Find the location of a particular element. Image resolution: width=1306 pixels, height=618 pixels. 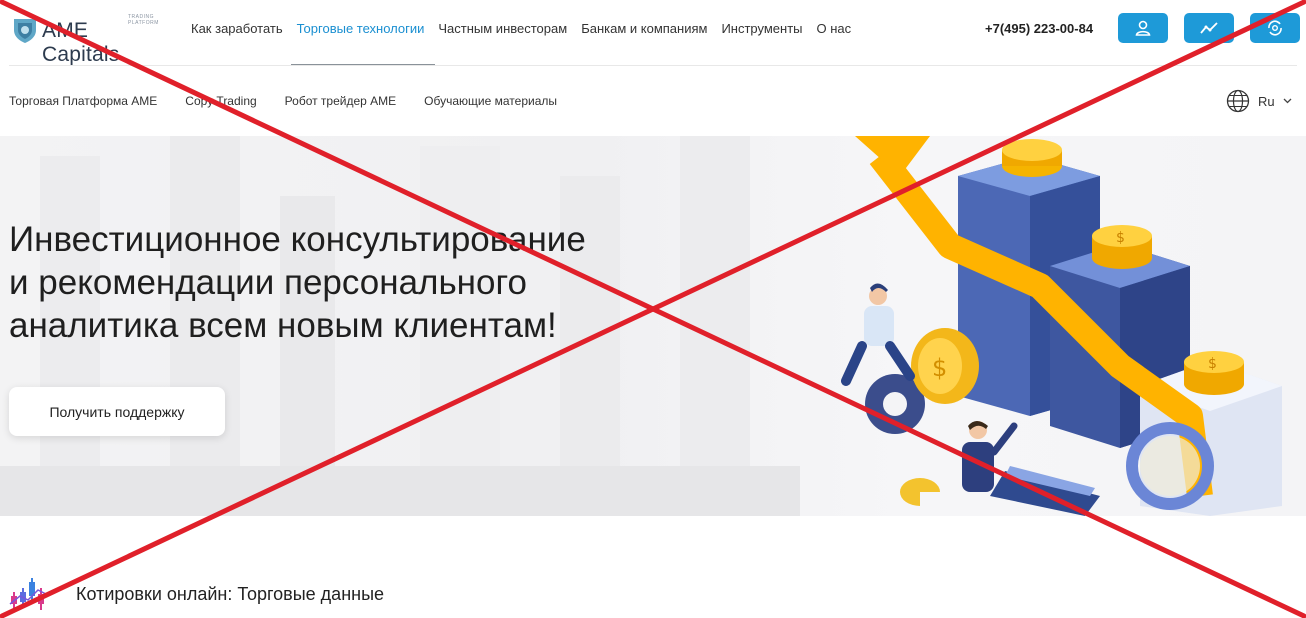

subnav-item-education: Обучающие материалы is located at coordinates (490, 101).